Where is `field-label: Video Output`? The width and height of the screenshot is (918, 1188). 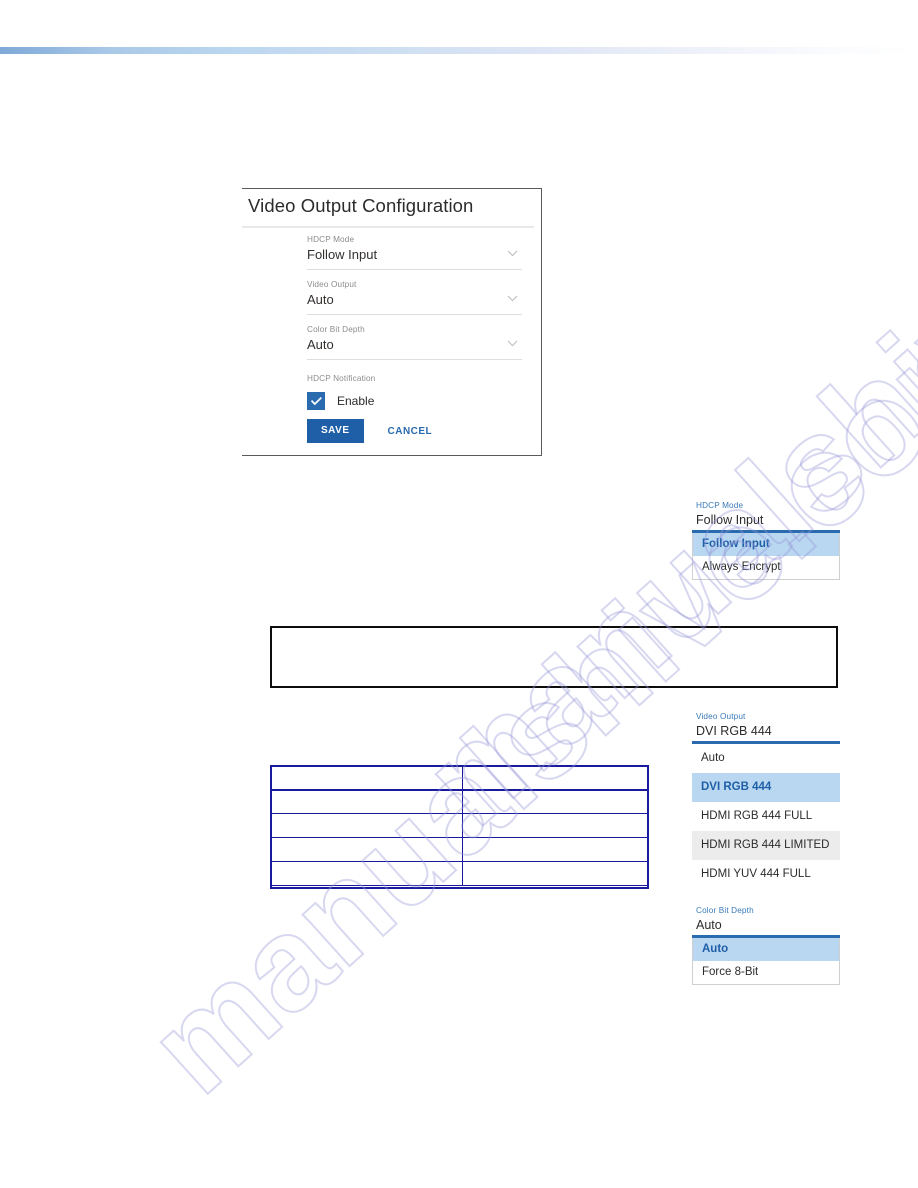
field-label: Video Output is located at coordinates (332, 284).